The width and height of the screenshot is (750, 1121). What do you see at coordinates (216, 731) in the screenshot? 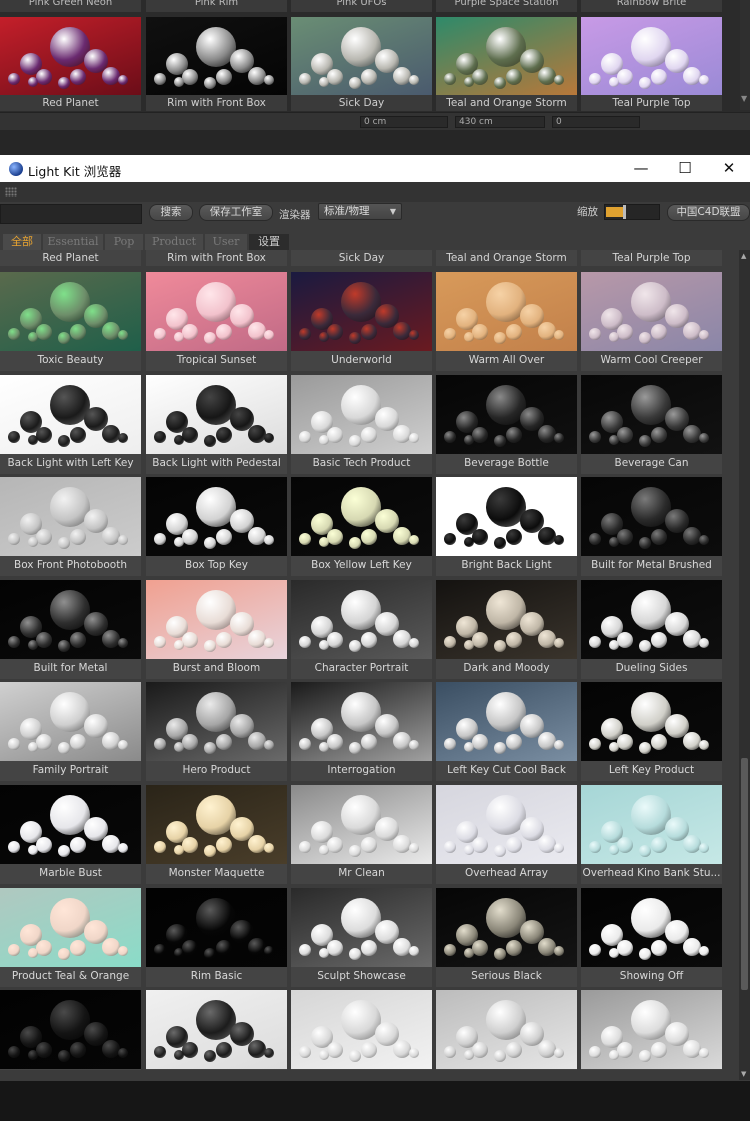
I see `preset-tile: Hero Product` at bounding box center [216, 731].